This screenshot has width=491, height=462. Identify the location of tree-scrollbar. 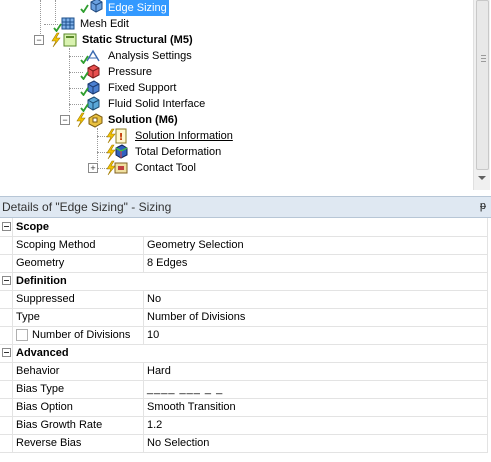
(481, 95).